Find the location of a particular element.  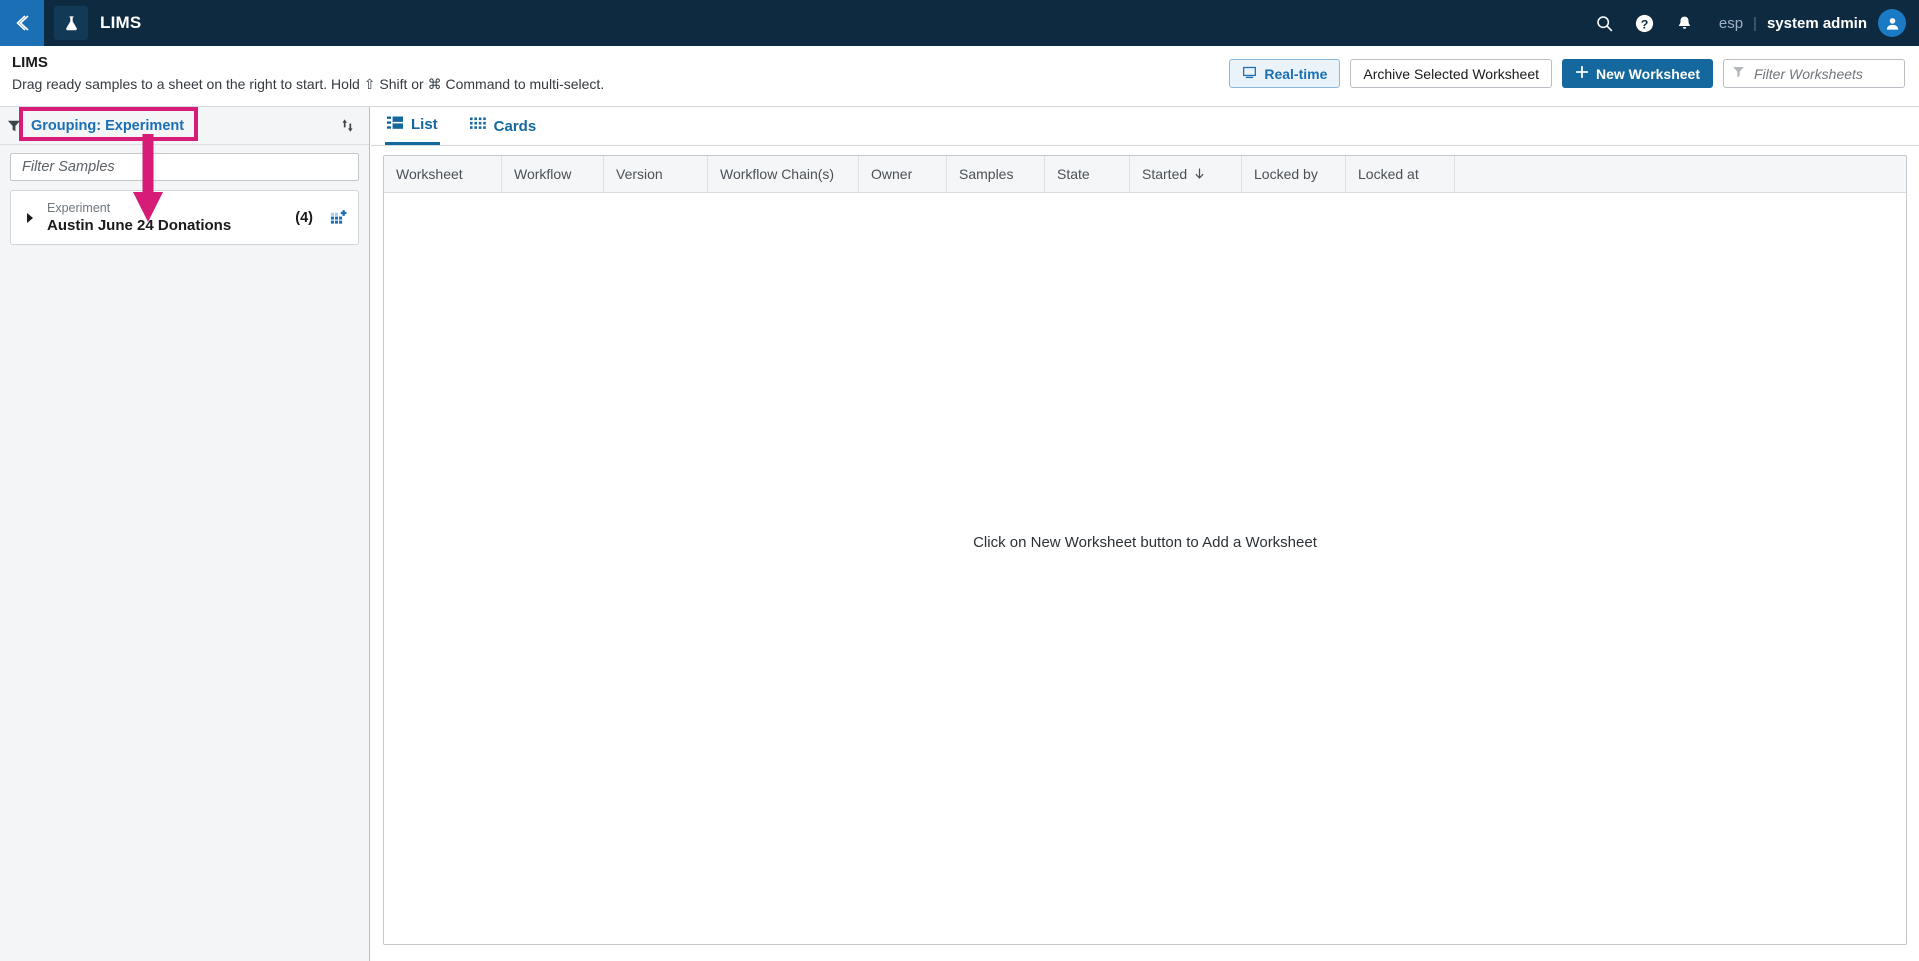

table-column-header-actions is located at coordinates (1485, 174).